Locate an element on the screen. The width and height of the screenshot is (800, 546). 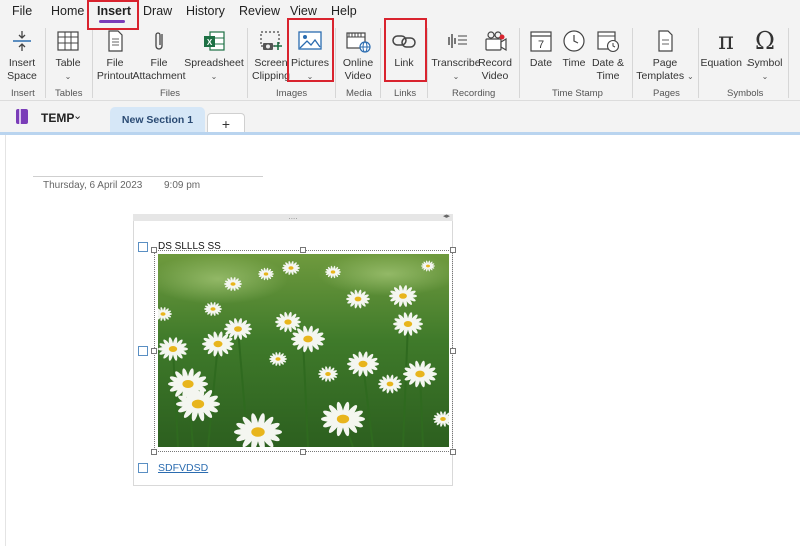
file-attachment-label-1: File is located at coordinates (159, 63).